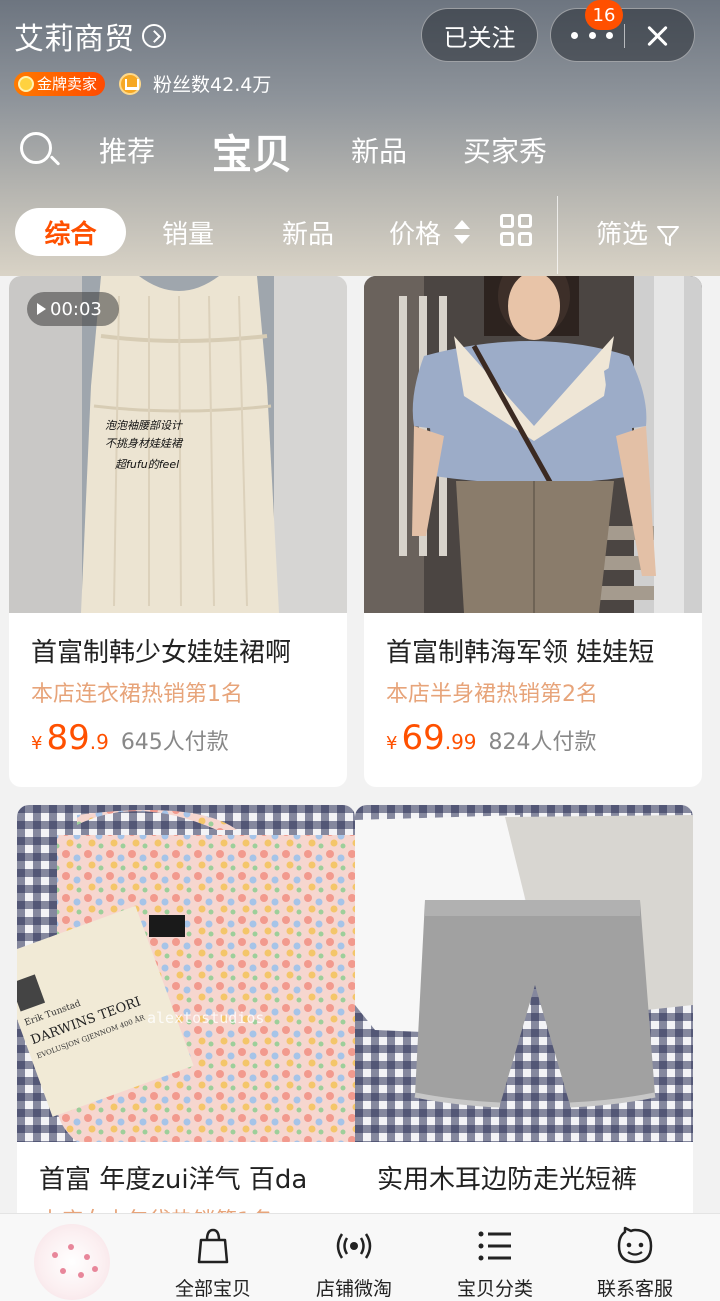  What do you see at coordinates (668, 236) in the screenshot?
I see `filter-funnel-icon` at bounding box center [668, 236].